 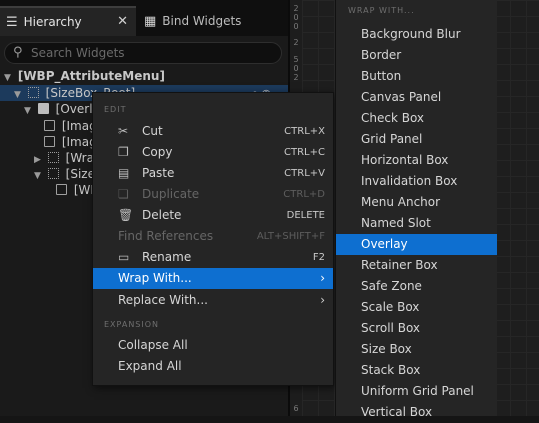 I want to click on search-input, so click(x=151, y=53).